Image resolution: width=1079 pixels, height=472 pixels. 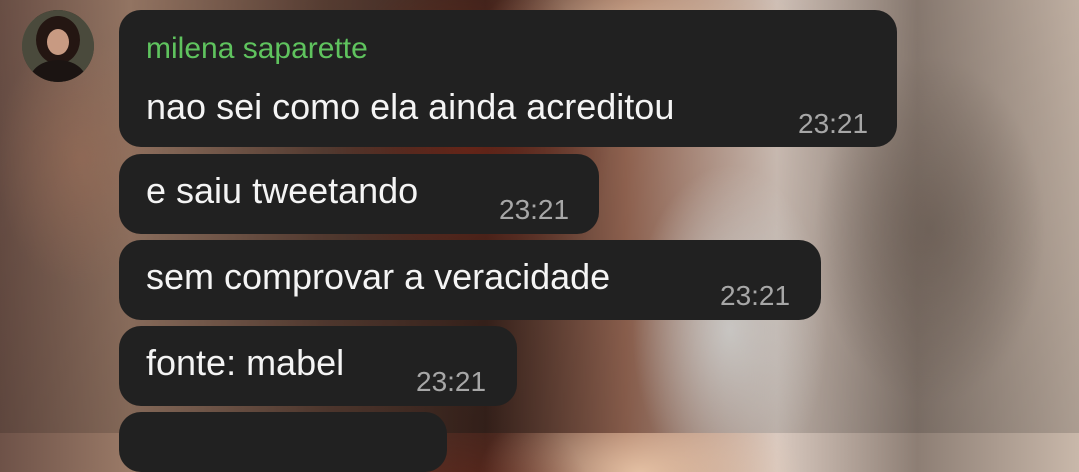 What do you see at coordinates (410, 106) in the screenshot?
I see `message-text: nao sei como ela ainda acreditou` at bounding box center [410, 106].